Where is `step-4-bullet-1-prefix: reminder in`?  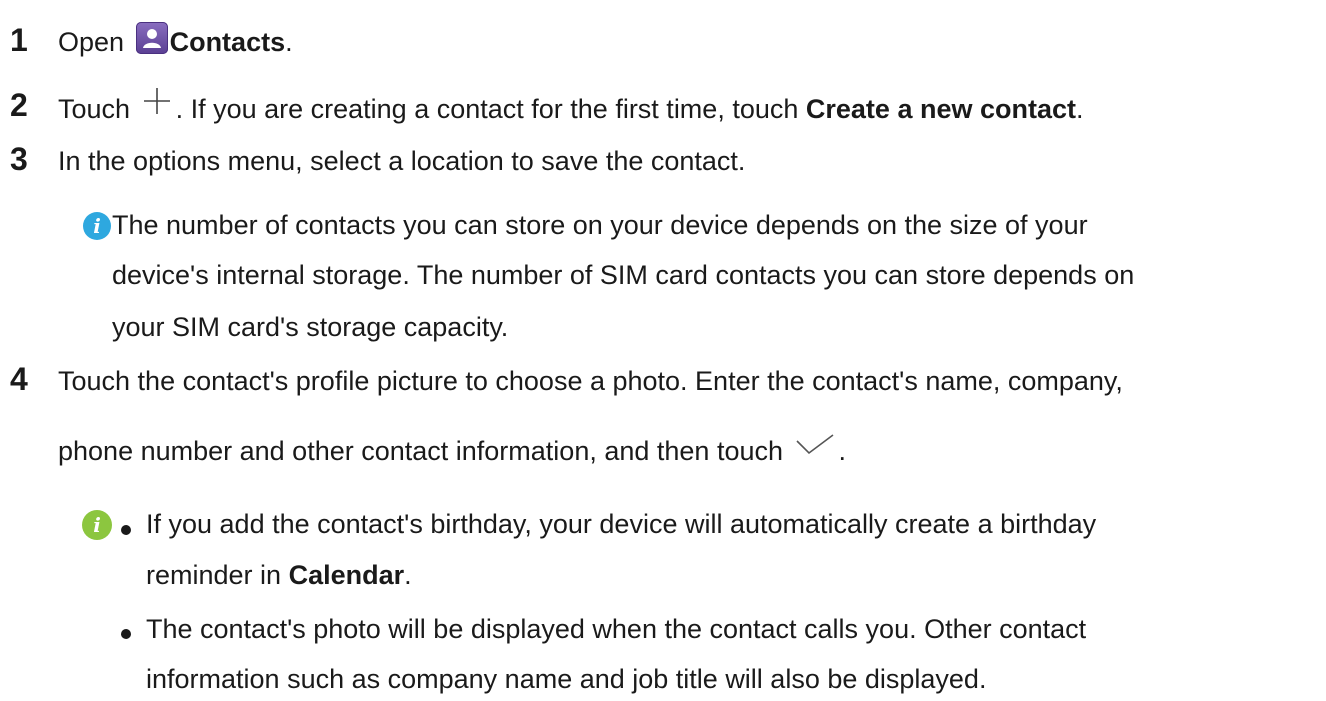
step-4-bullet-1-prefix: reminder in is located at coordinates (214, 575).